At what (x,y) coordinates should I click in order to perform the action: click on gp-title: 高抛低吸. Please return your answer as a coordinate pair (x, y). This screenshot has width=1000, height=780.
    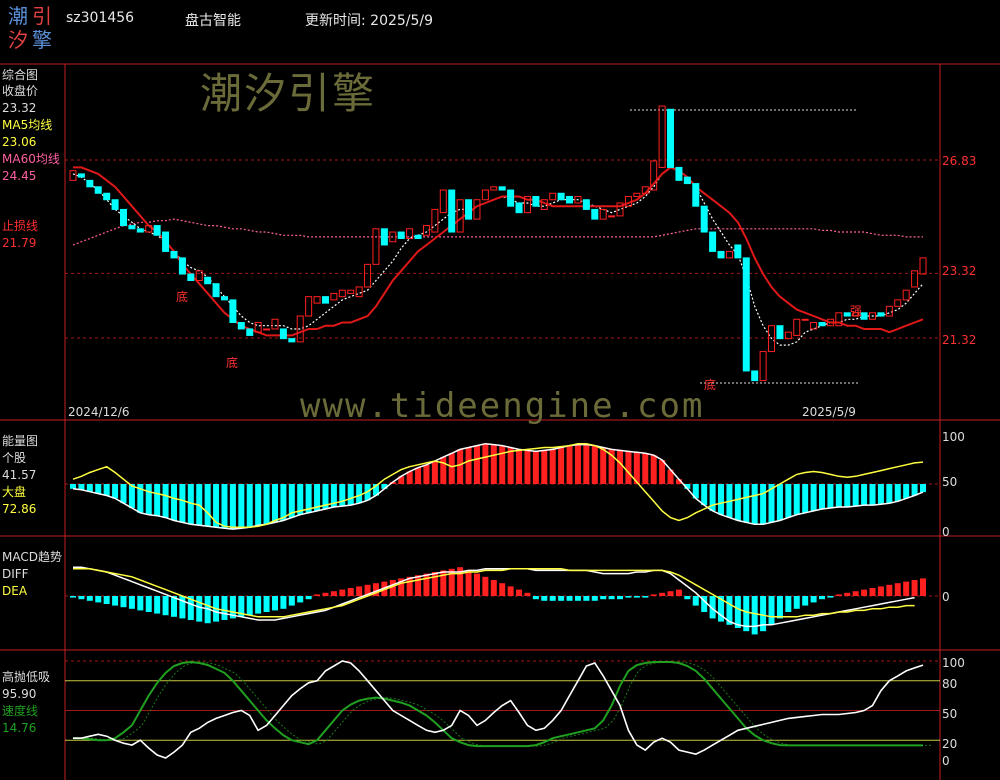
    Looking at the image, I should click on (26, 677).